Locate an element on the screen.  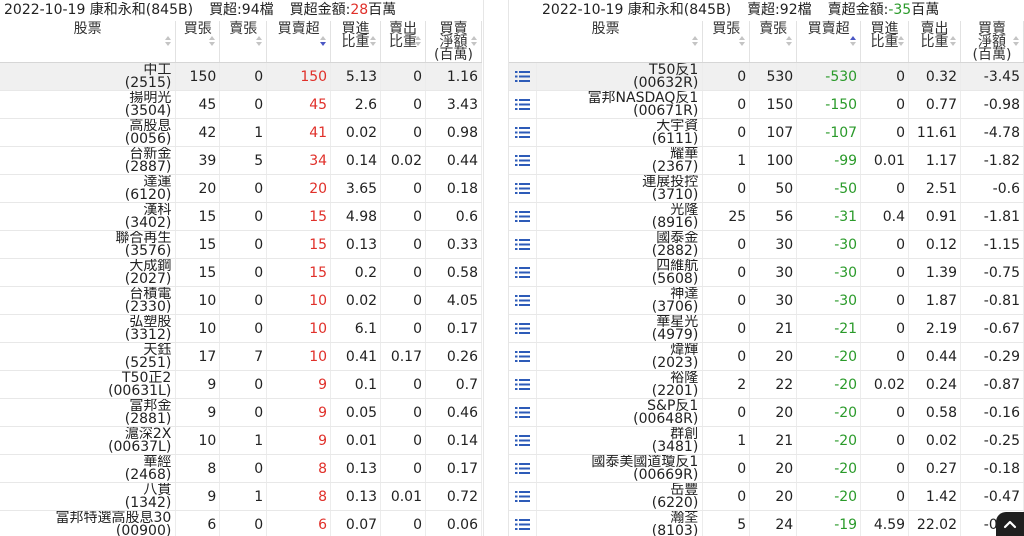
table-row: 聯合再生 (3576) 15 0 15 0.13 0 0.33 is located at coordinates (241, 244).